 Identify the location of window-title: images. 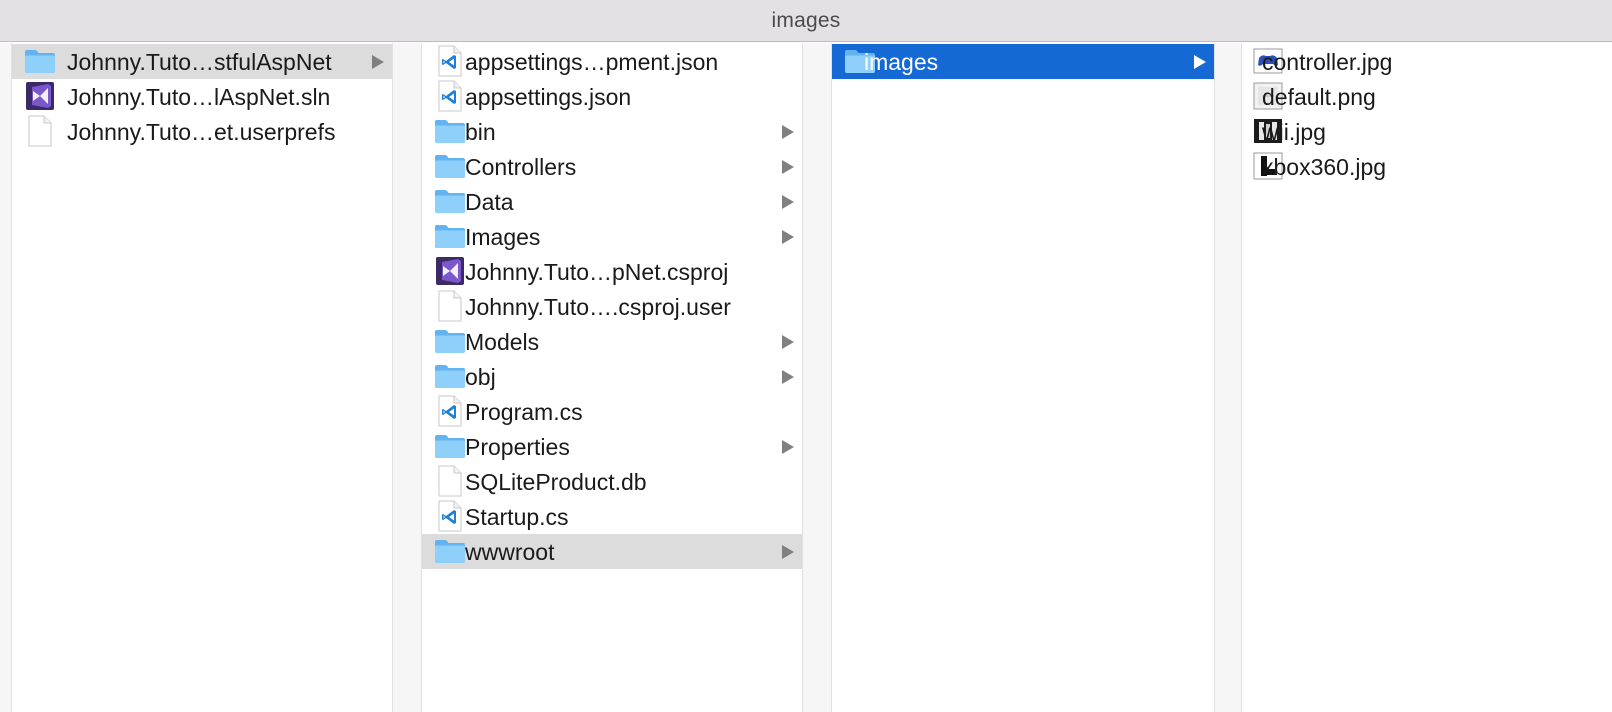
(806, 20).